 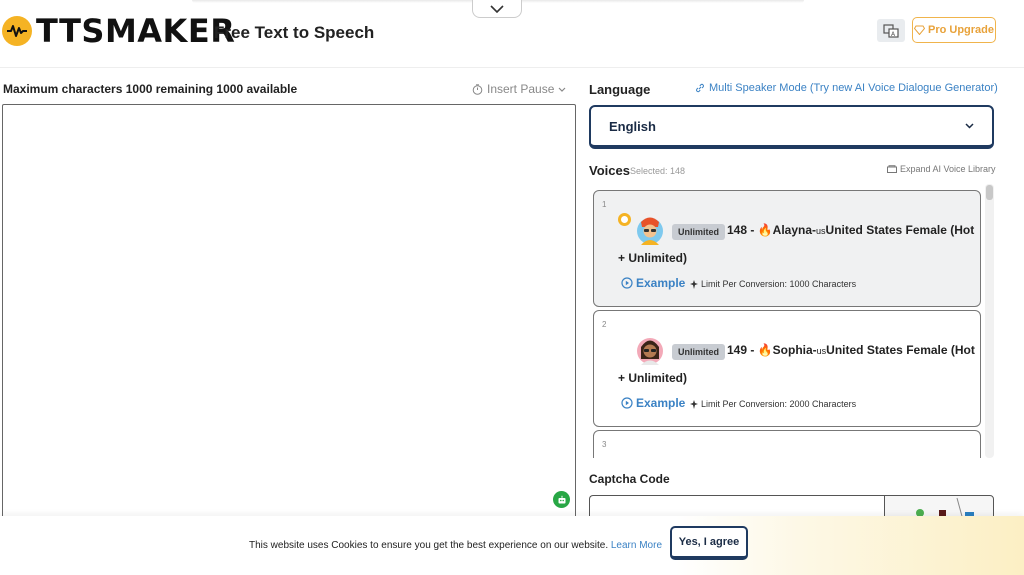 What do you see at coordinates (629, 479) in the screenshot?
I see `captcha-label: Captcha Code` at bounding box center [629, 479].